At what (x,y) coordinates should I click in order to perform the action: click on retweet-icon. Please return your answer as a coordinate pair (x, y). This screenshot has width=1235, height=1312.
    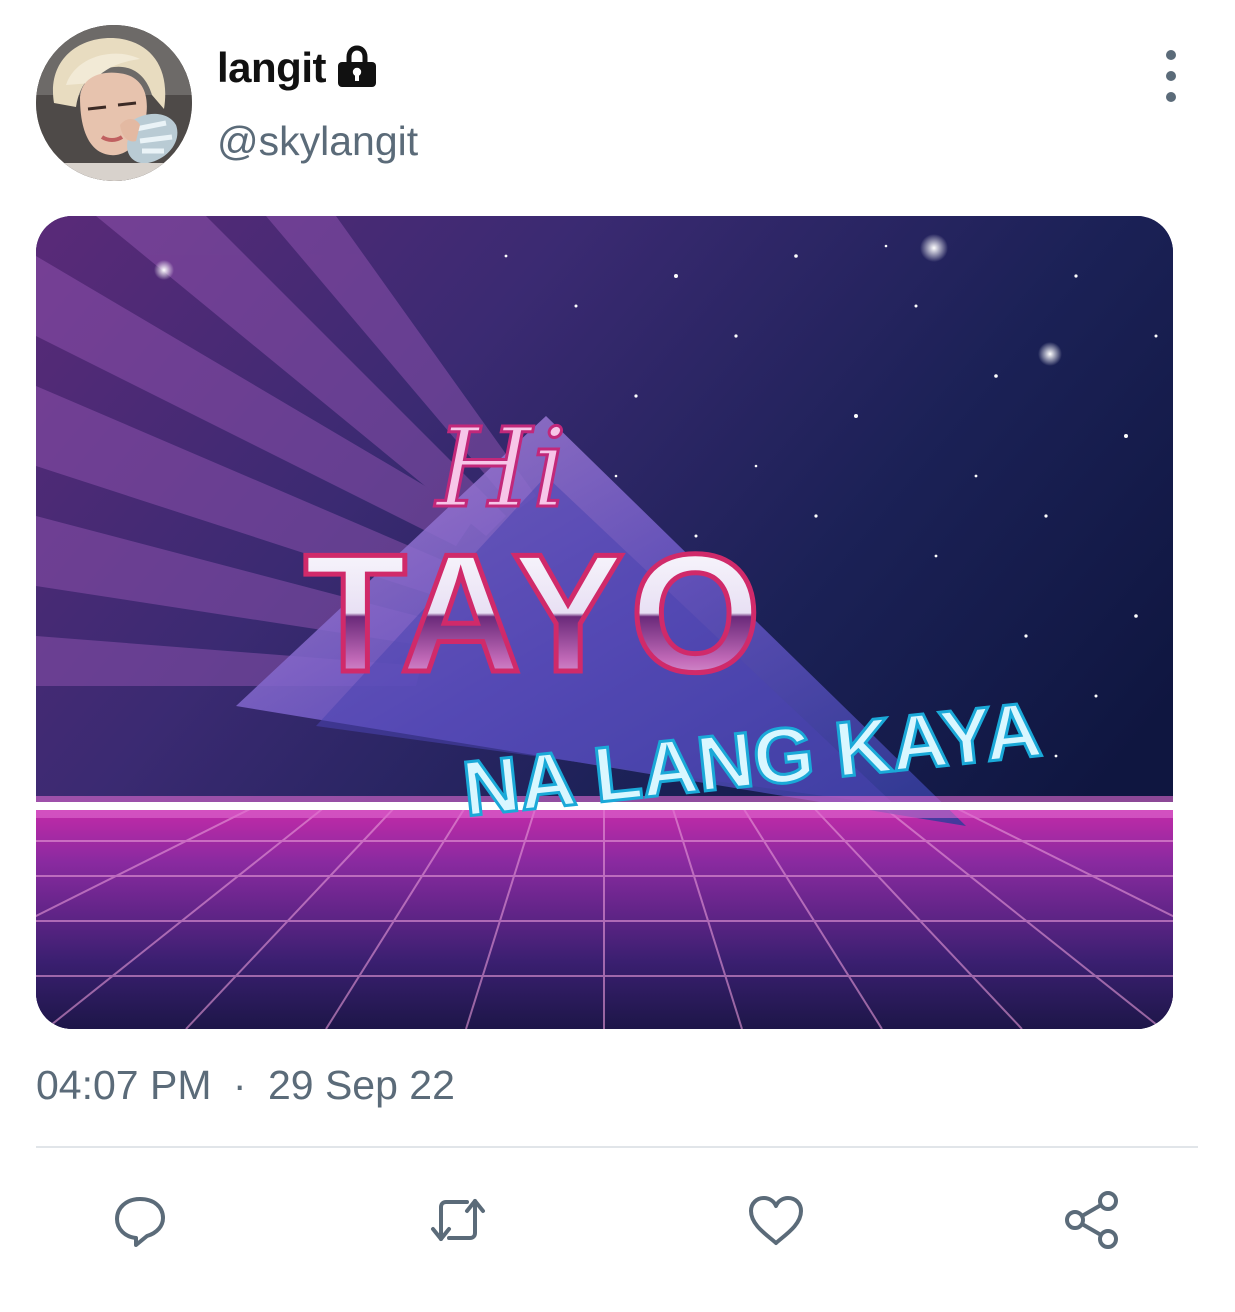
    Looking at the image, I should click on (458, 1220).